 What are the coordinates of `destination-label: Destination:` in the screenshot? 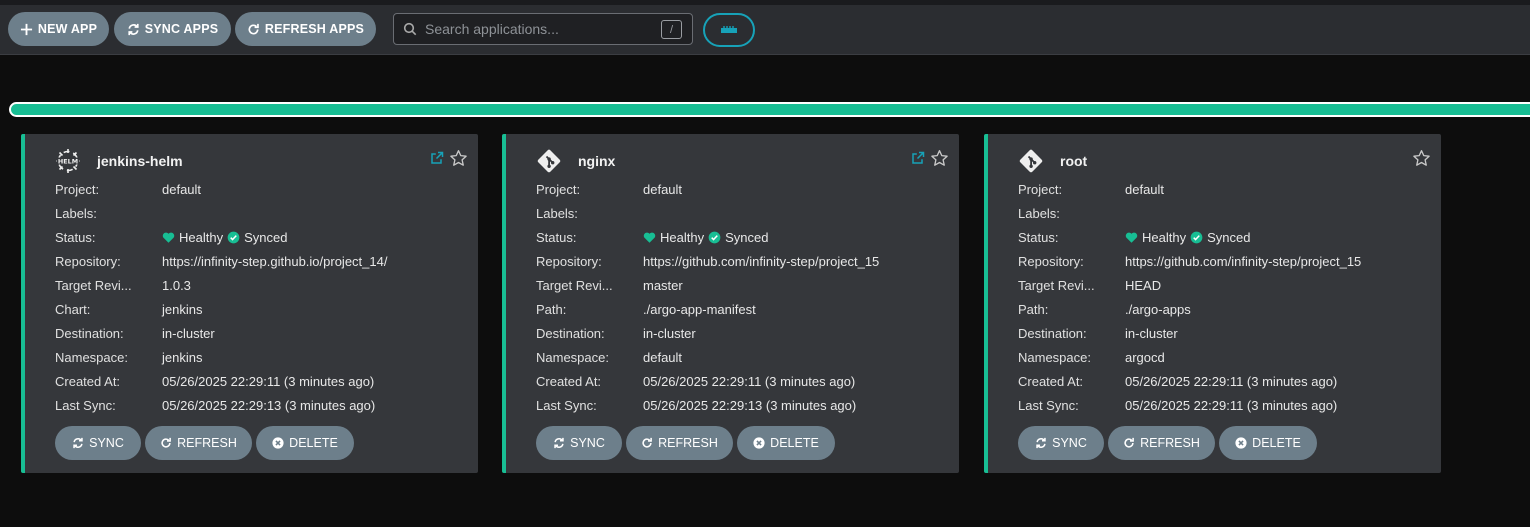 It's located at (1052, 333).